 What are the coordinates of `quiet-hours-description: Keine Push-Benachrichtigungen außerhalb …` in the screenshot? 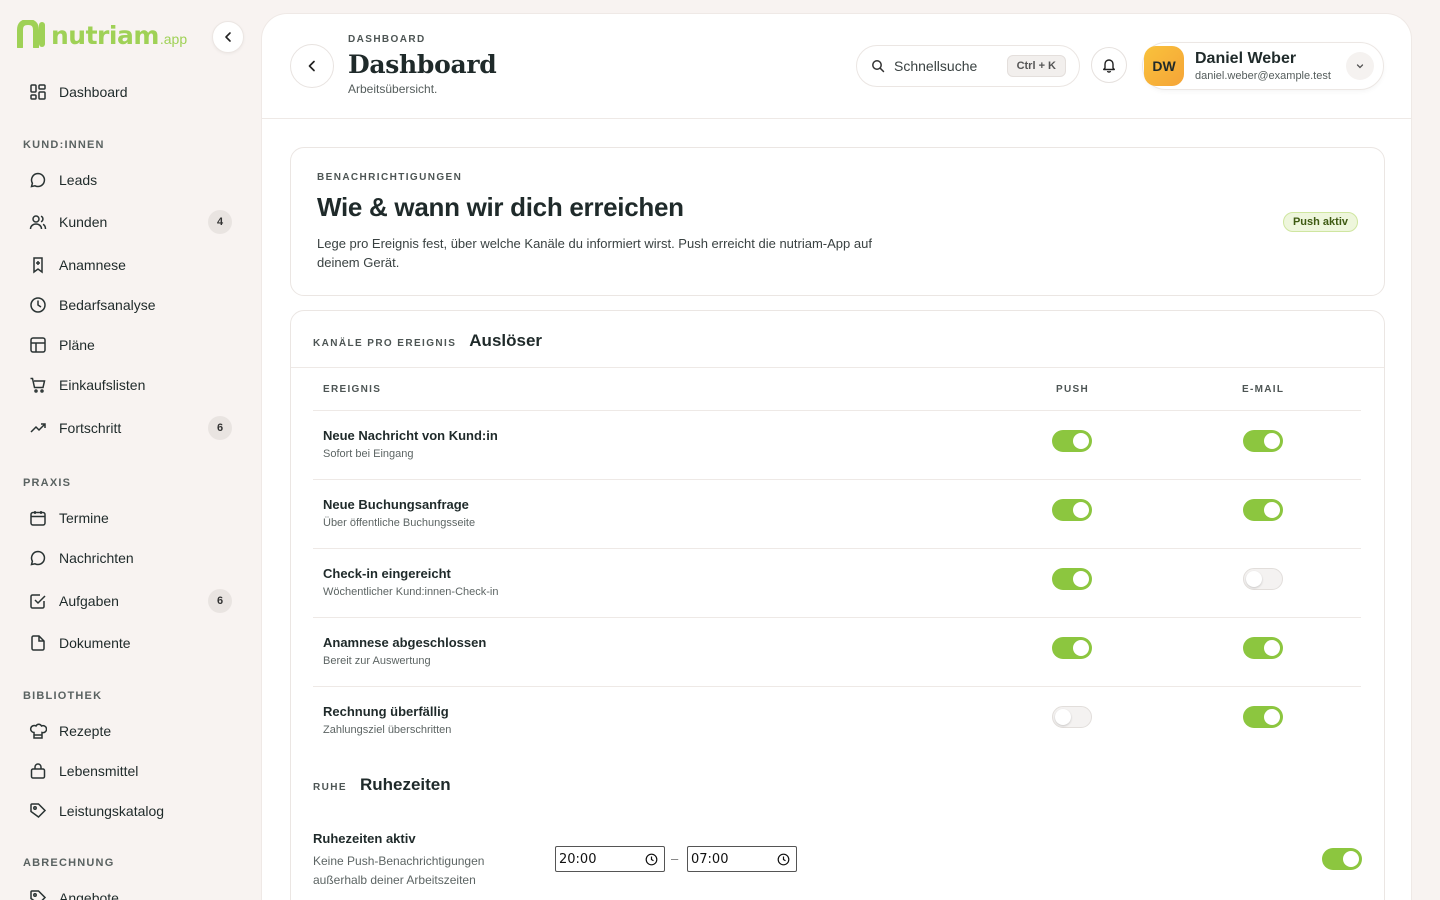 It's located at (399, 870).